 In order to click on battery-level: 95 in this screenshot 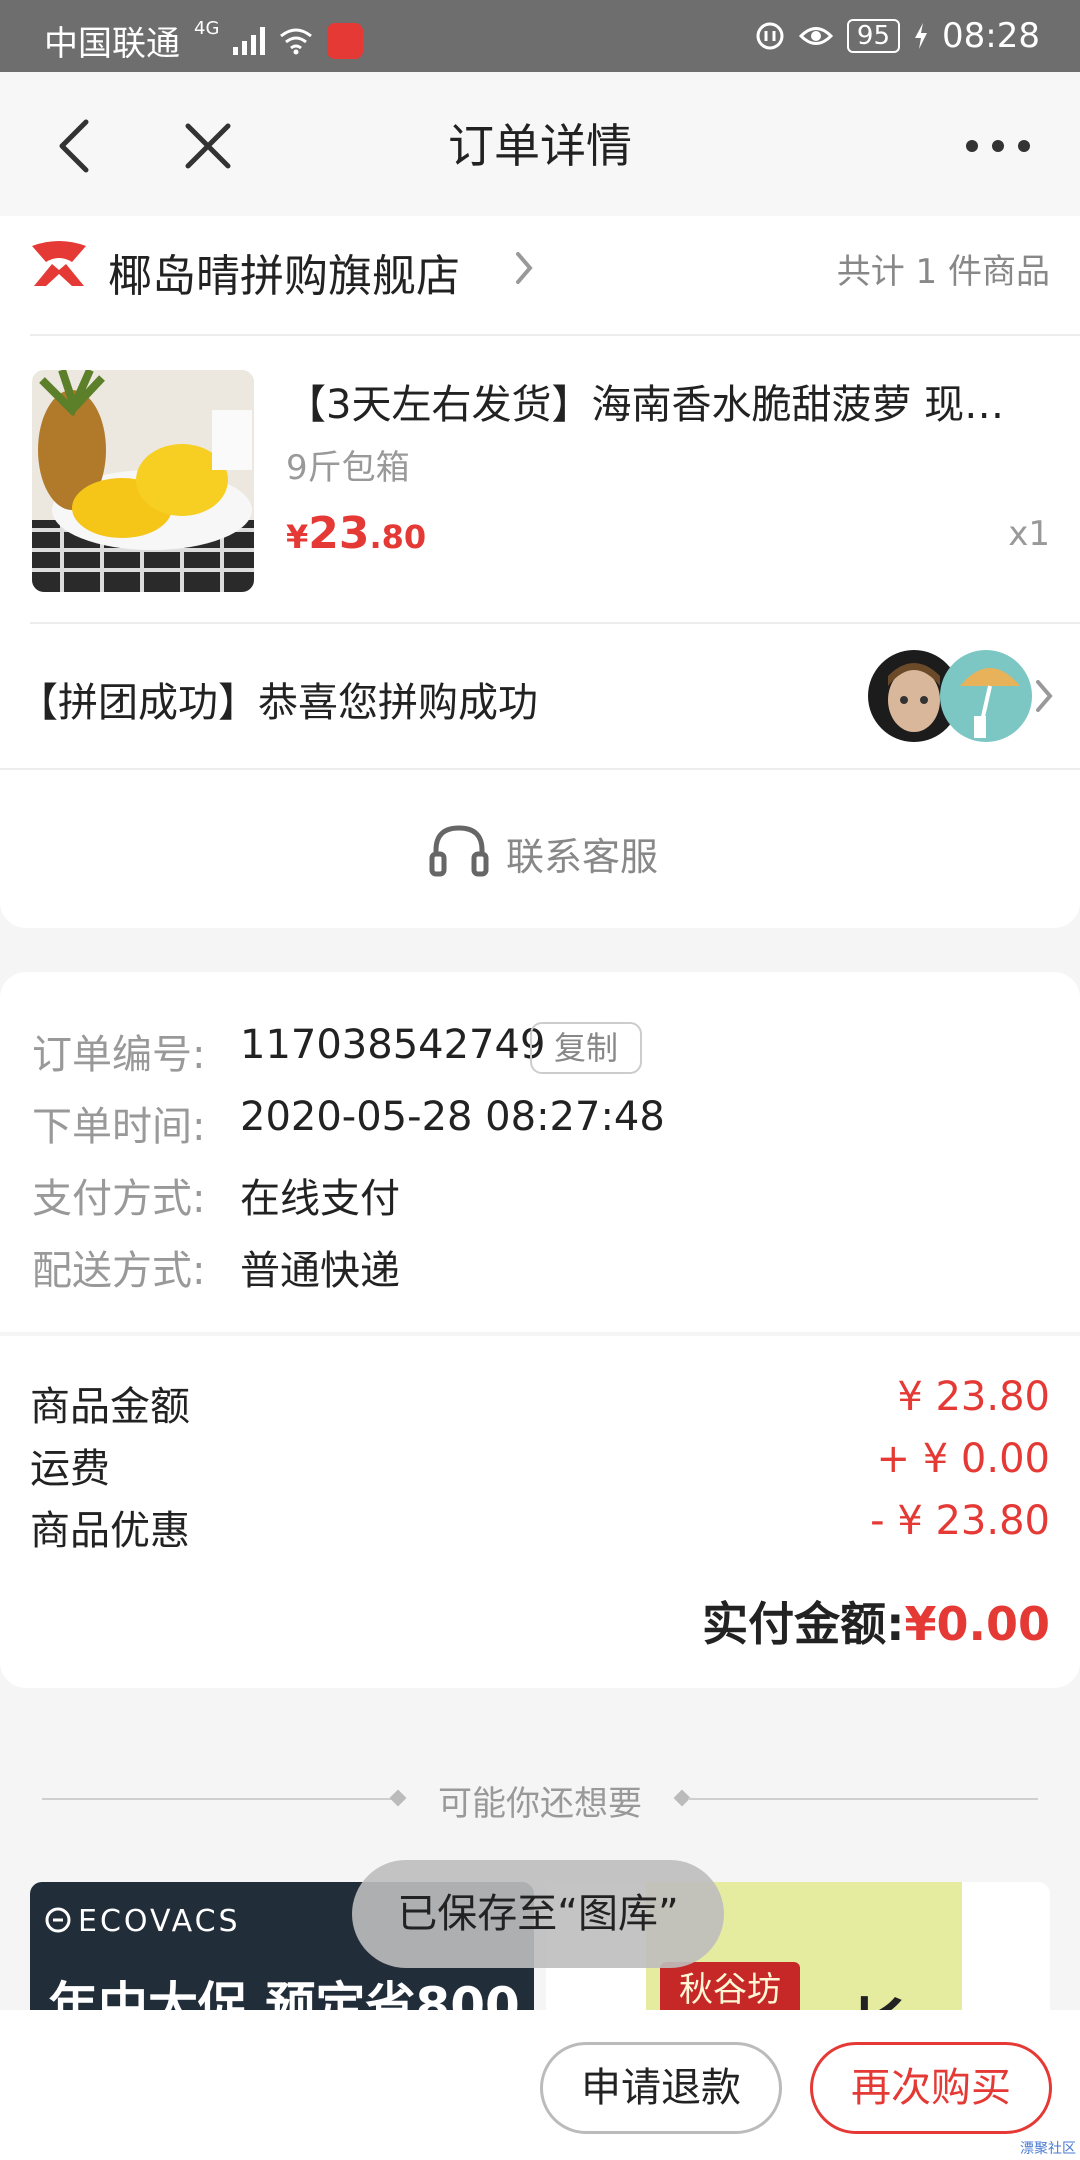, I will do `click(873, 36)`.